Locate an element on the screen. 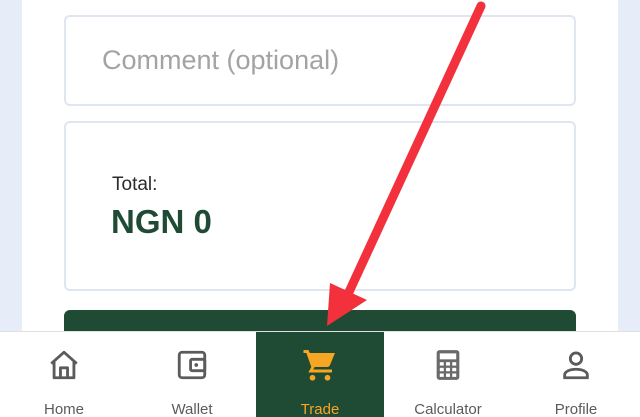 This screenshot has width=640, height=417. person-icon is located at coordinates (576, 365).